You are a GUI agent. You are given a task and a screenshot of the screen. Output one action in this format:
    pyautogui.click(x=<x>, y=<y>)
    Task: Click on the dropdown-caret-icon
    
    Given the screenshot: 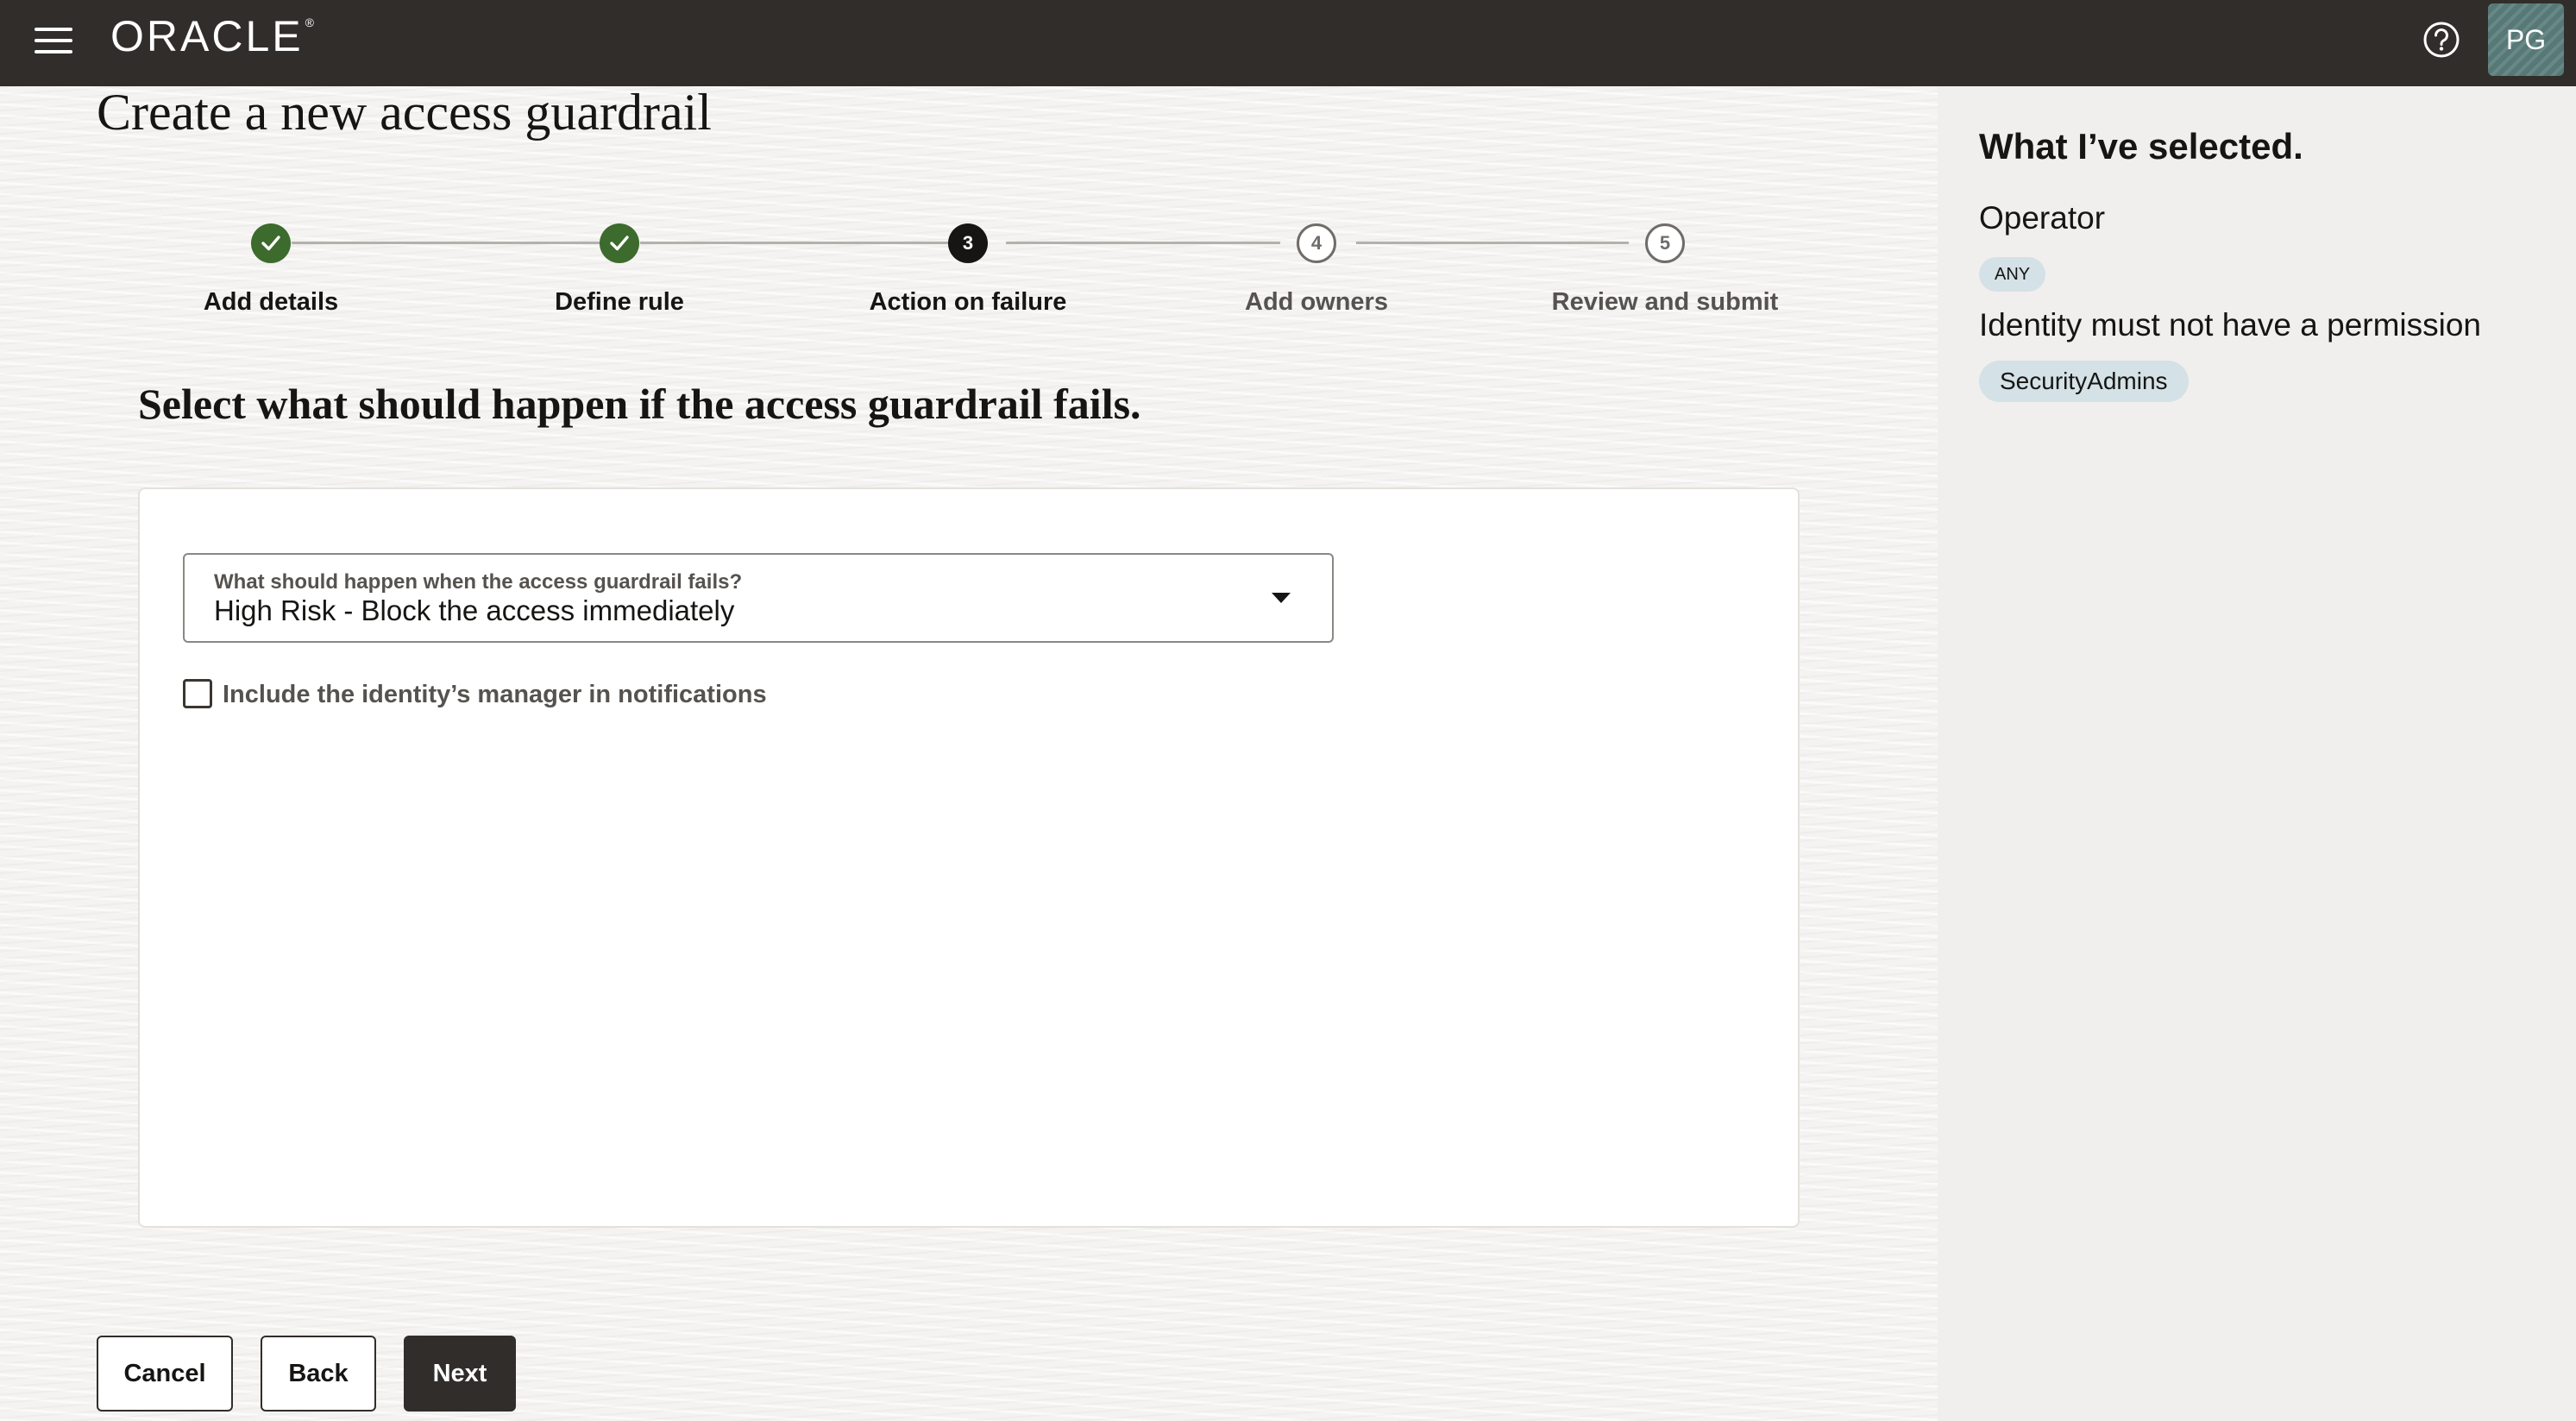 What is the action you would take?
    pyautogui.click(x=1281, y=598)
    